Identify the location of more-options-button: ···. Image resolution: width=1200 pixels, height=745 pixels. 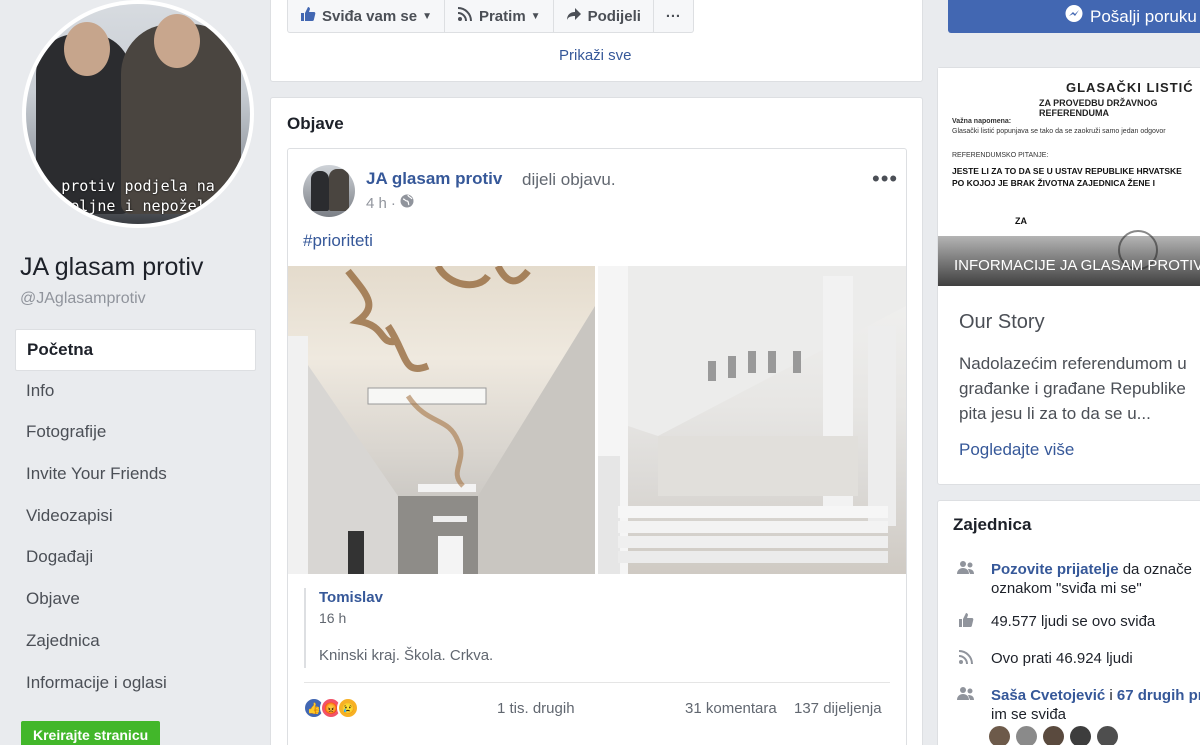
(673, 16).